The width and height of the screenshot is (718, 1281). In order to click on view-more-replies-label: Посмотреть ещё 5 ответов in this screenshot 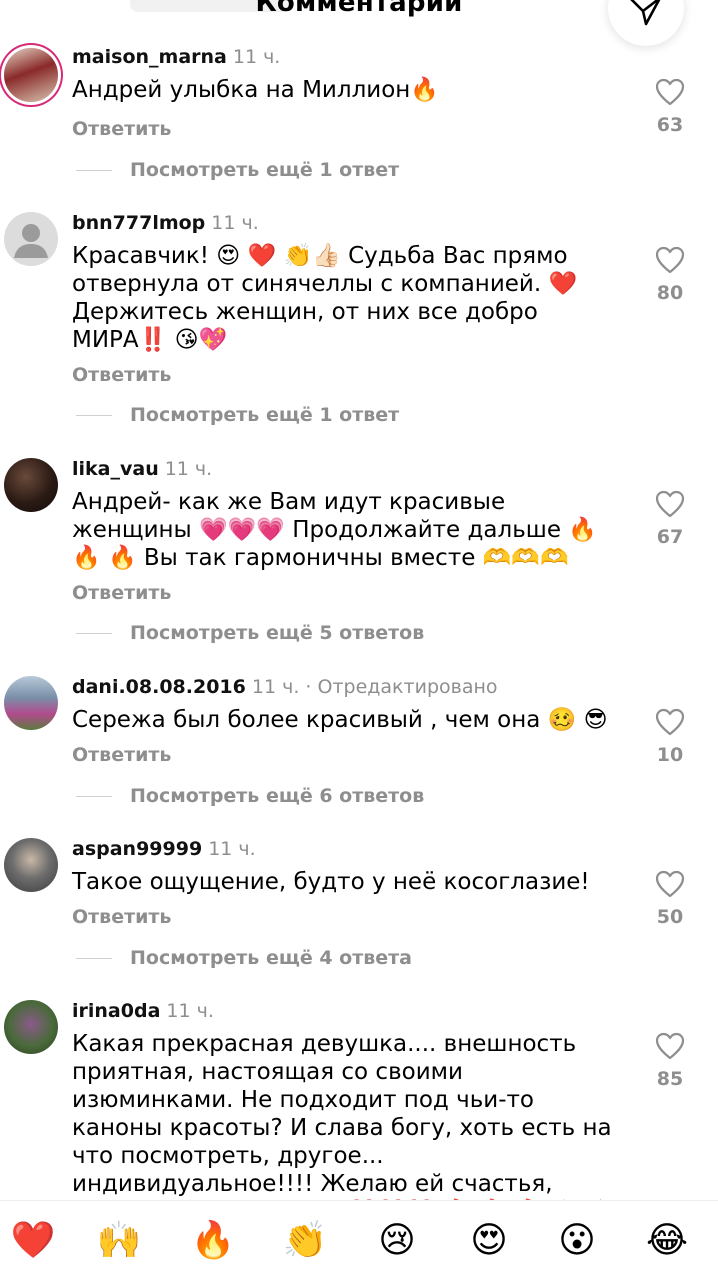, I will do `click(277, 633)`.